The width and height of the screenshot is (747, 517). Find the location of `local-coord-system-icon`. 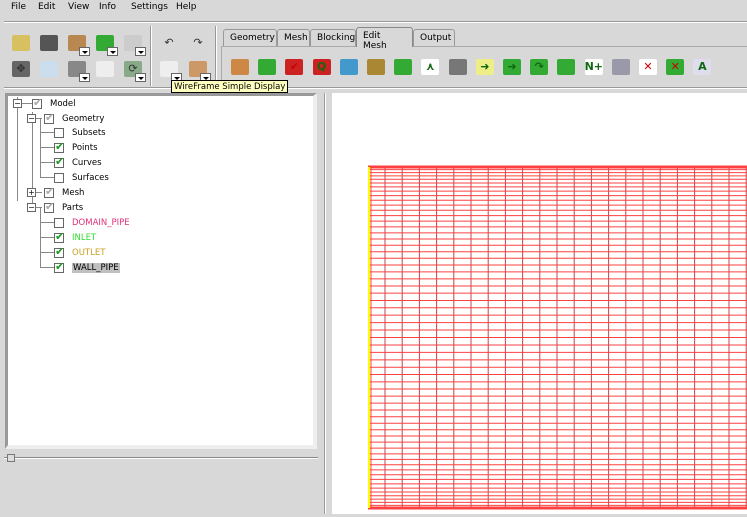

local-coord-system-icon is located at coordinates (105, 69).